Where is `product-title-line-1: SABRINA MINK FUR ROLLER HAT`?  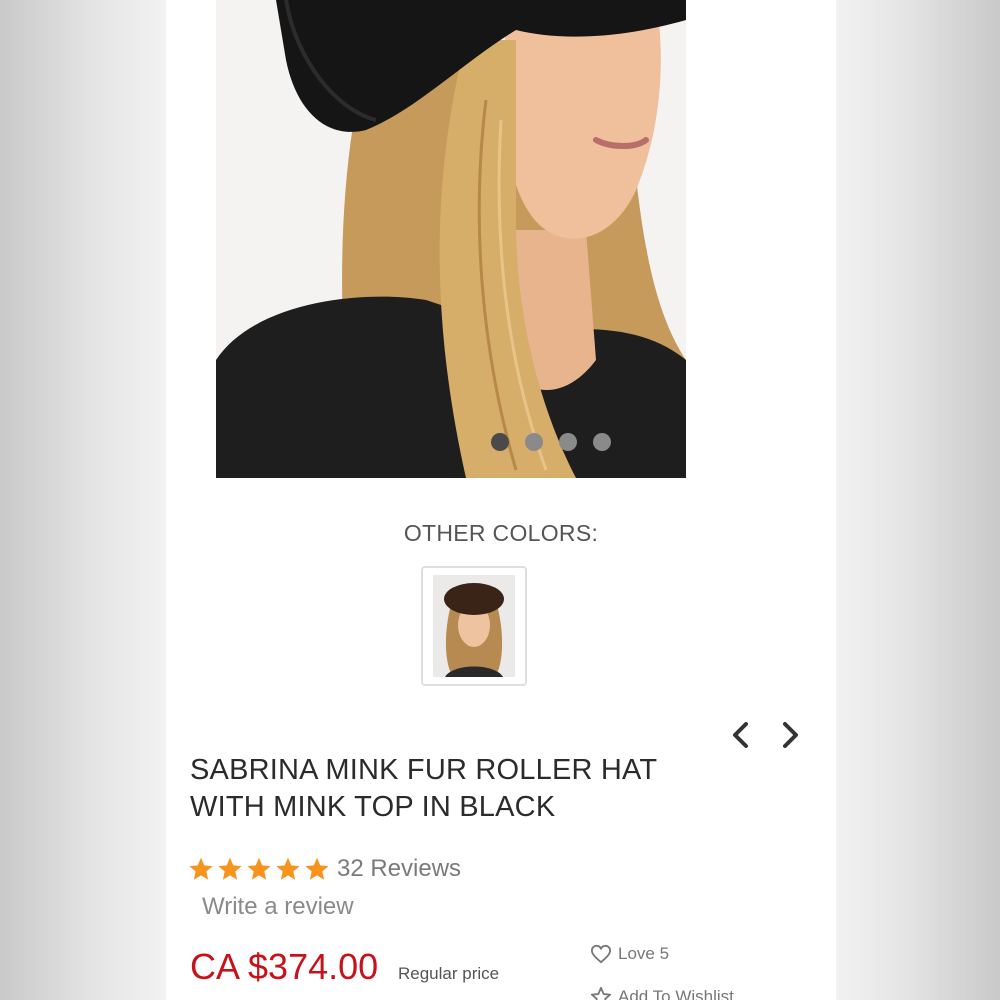 product-title-line-1: SABRINA MINK FUR ROLLER HAT is located at coordinates (424, 770).